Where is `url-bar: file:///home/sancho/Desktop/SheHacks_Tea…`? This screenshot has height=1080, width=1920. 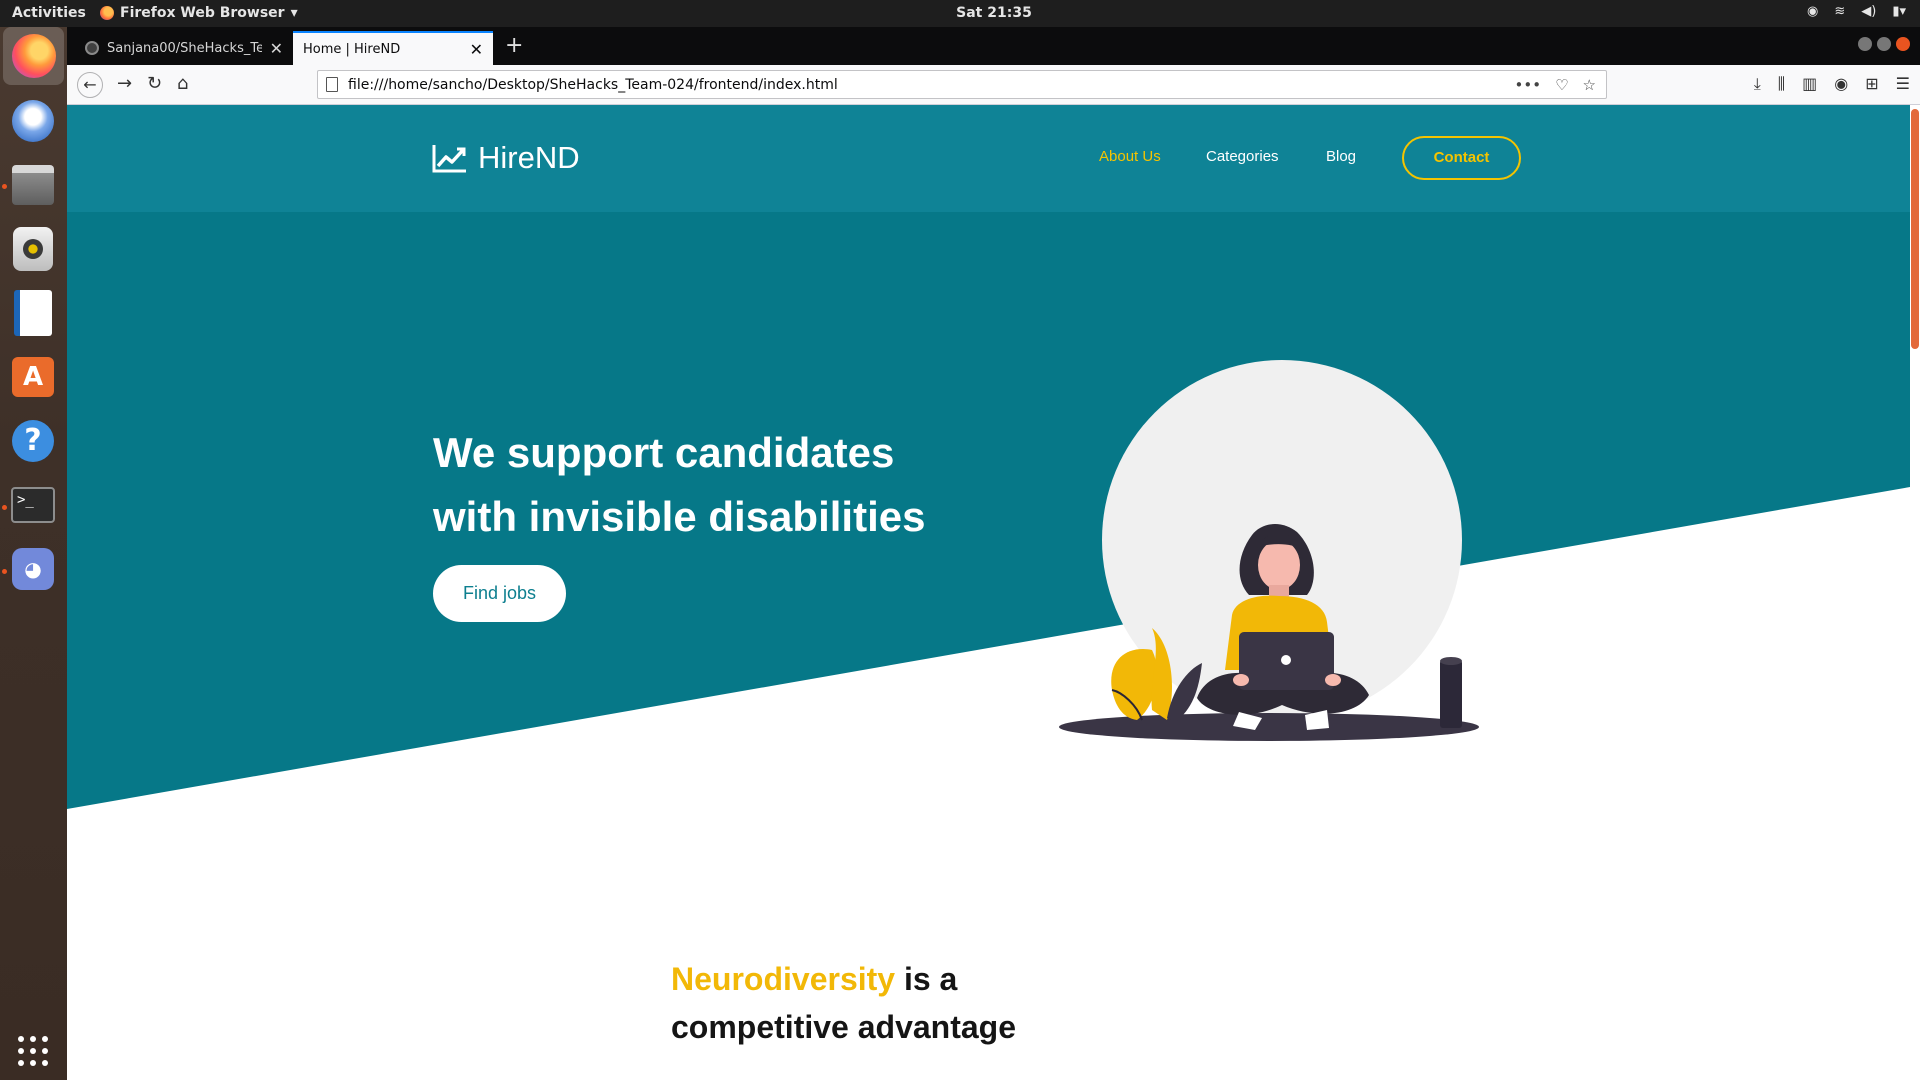
url-bar: file:///home/sancho/Desktop/SheHacks_Tea… is located at coordinates (962, 84).